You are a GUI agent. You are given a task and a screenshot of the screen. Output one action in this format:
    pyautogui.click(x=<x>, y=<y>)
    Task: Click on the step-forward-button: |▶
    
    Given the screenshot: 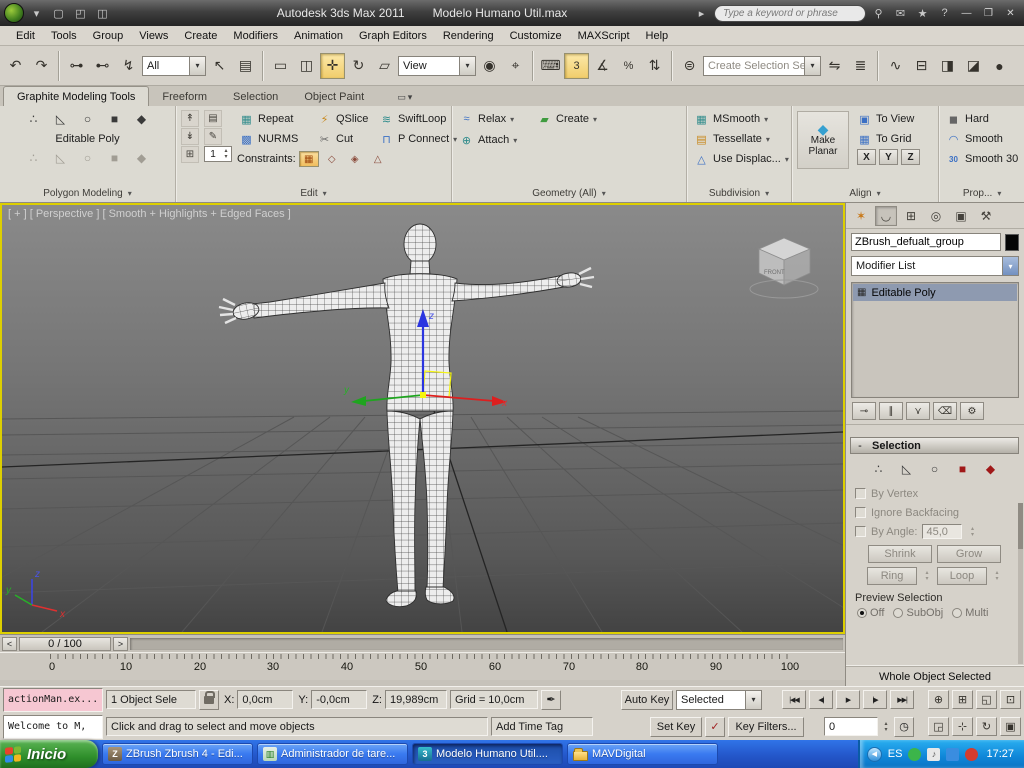 What is the action you would take?
    pyautogui.click(x=875, y=699)
    